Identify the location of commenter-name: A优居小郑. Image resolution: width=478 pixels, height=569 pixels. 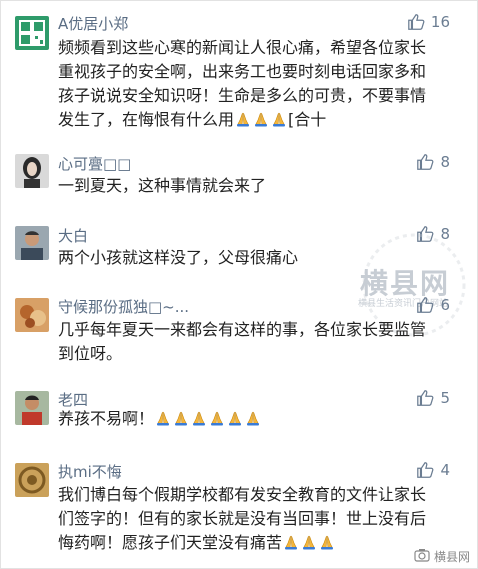
(93, 23).